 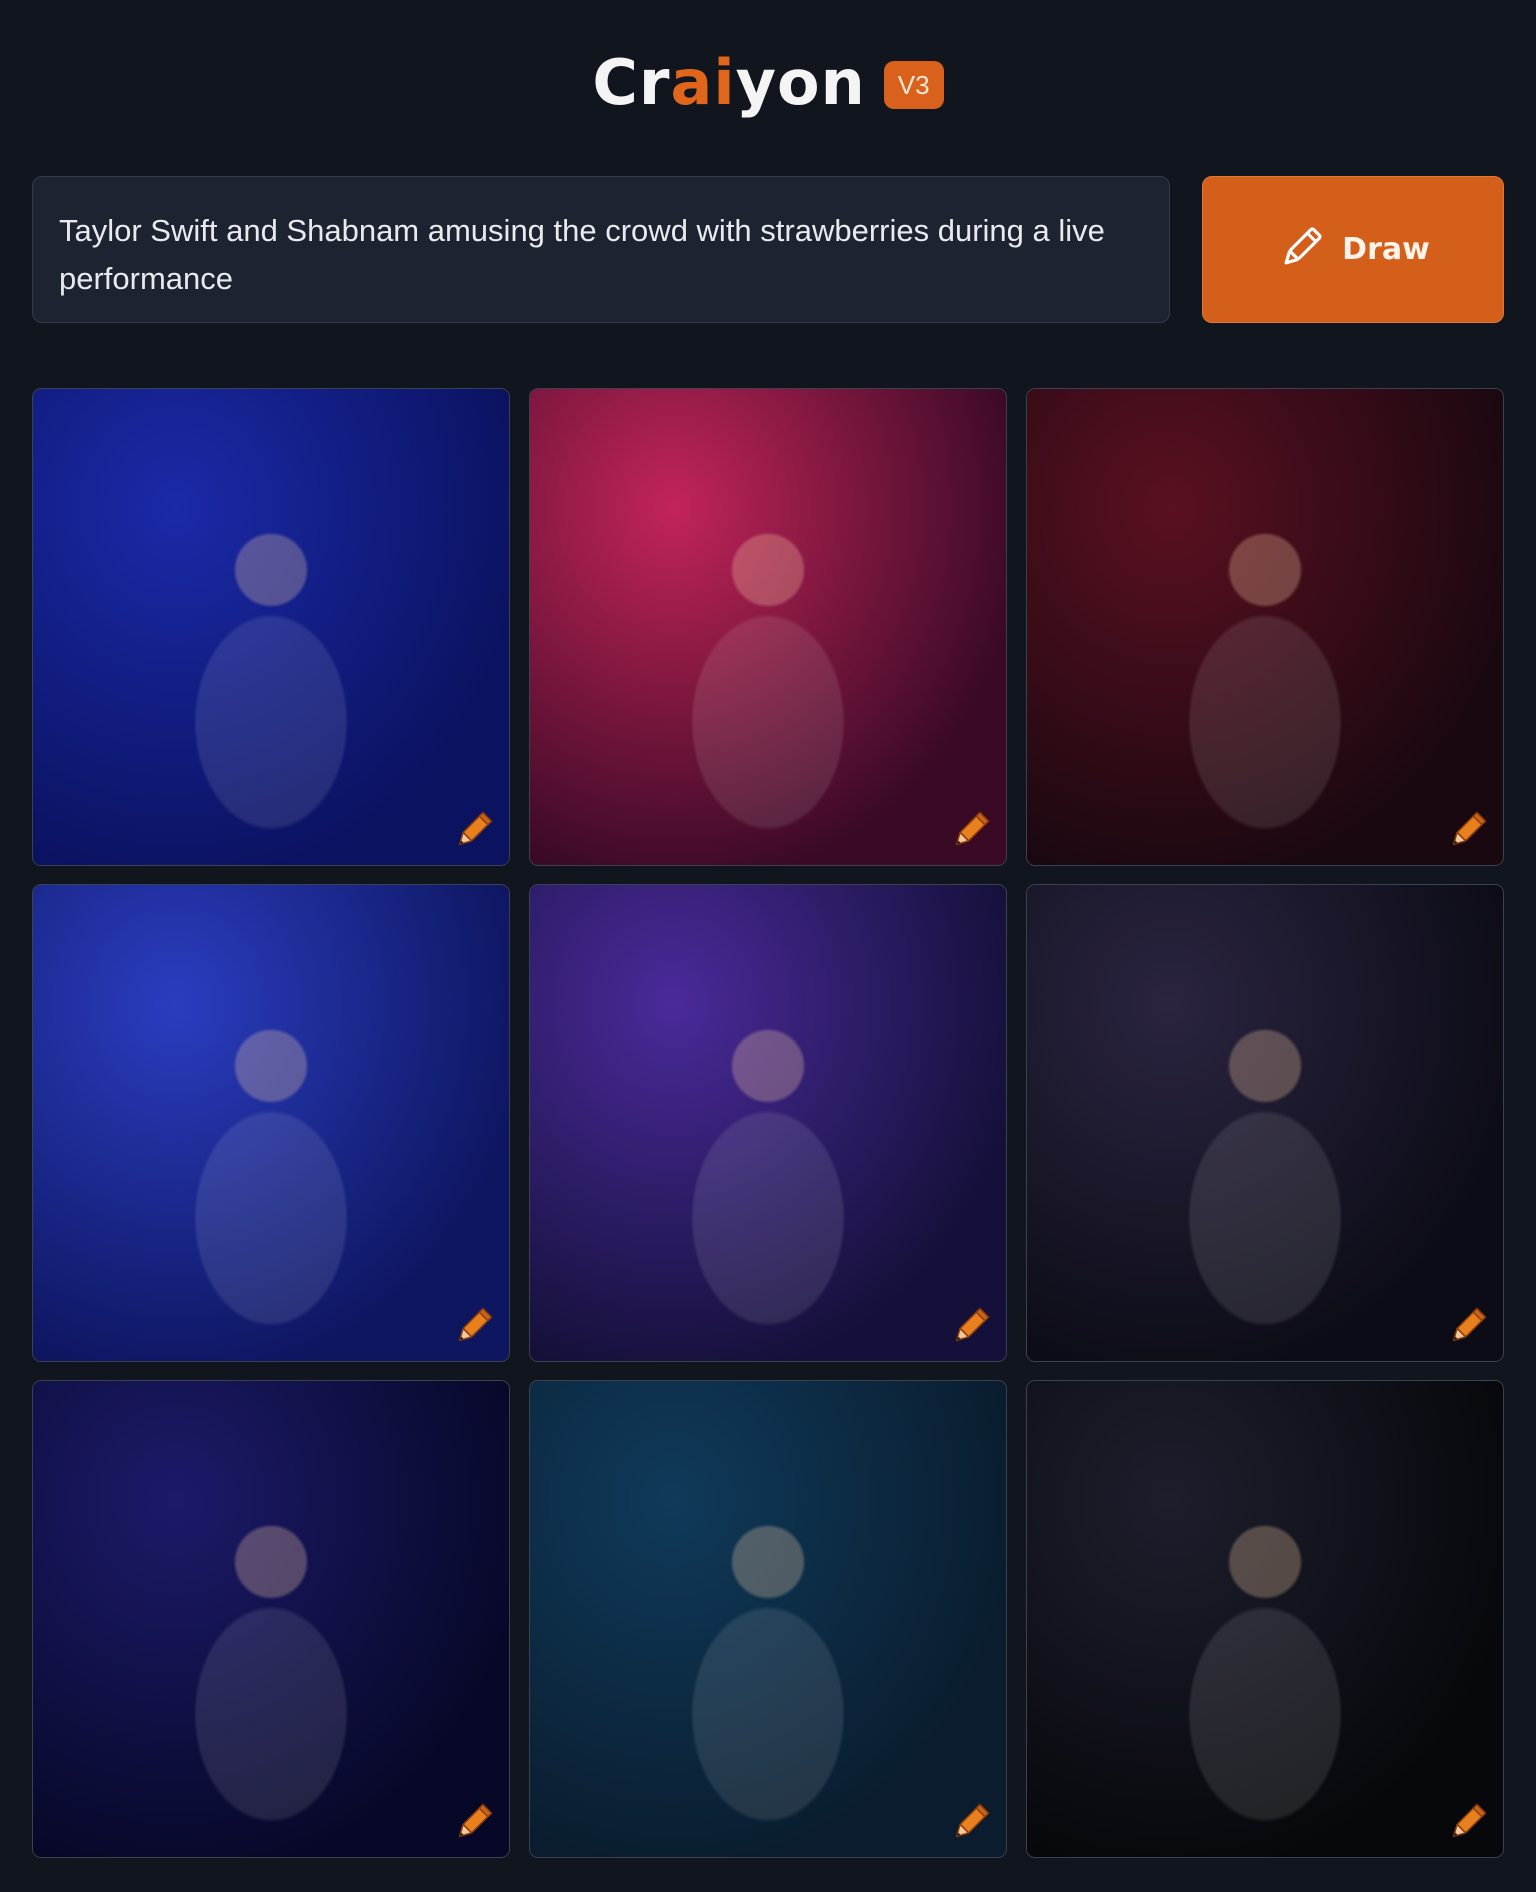 I want to click on draw-button-label: Draw, so click(x=1386, y=249).